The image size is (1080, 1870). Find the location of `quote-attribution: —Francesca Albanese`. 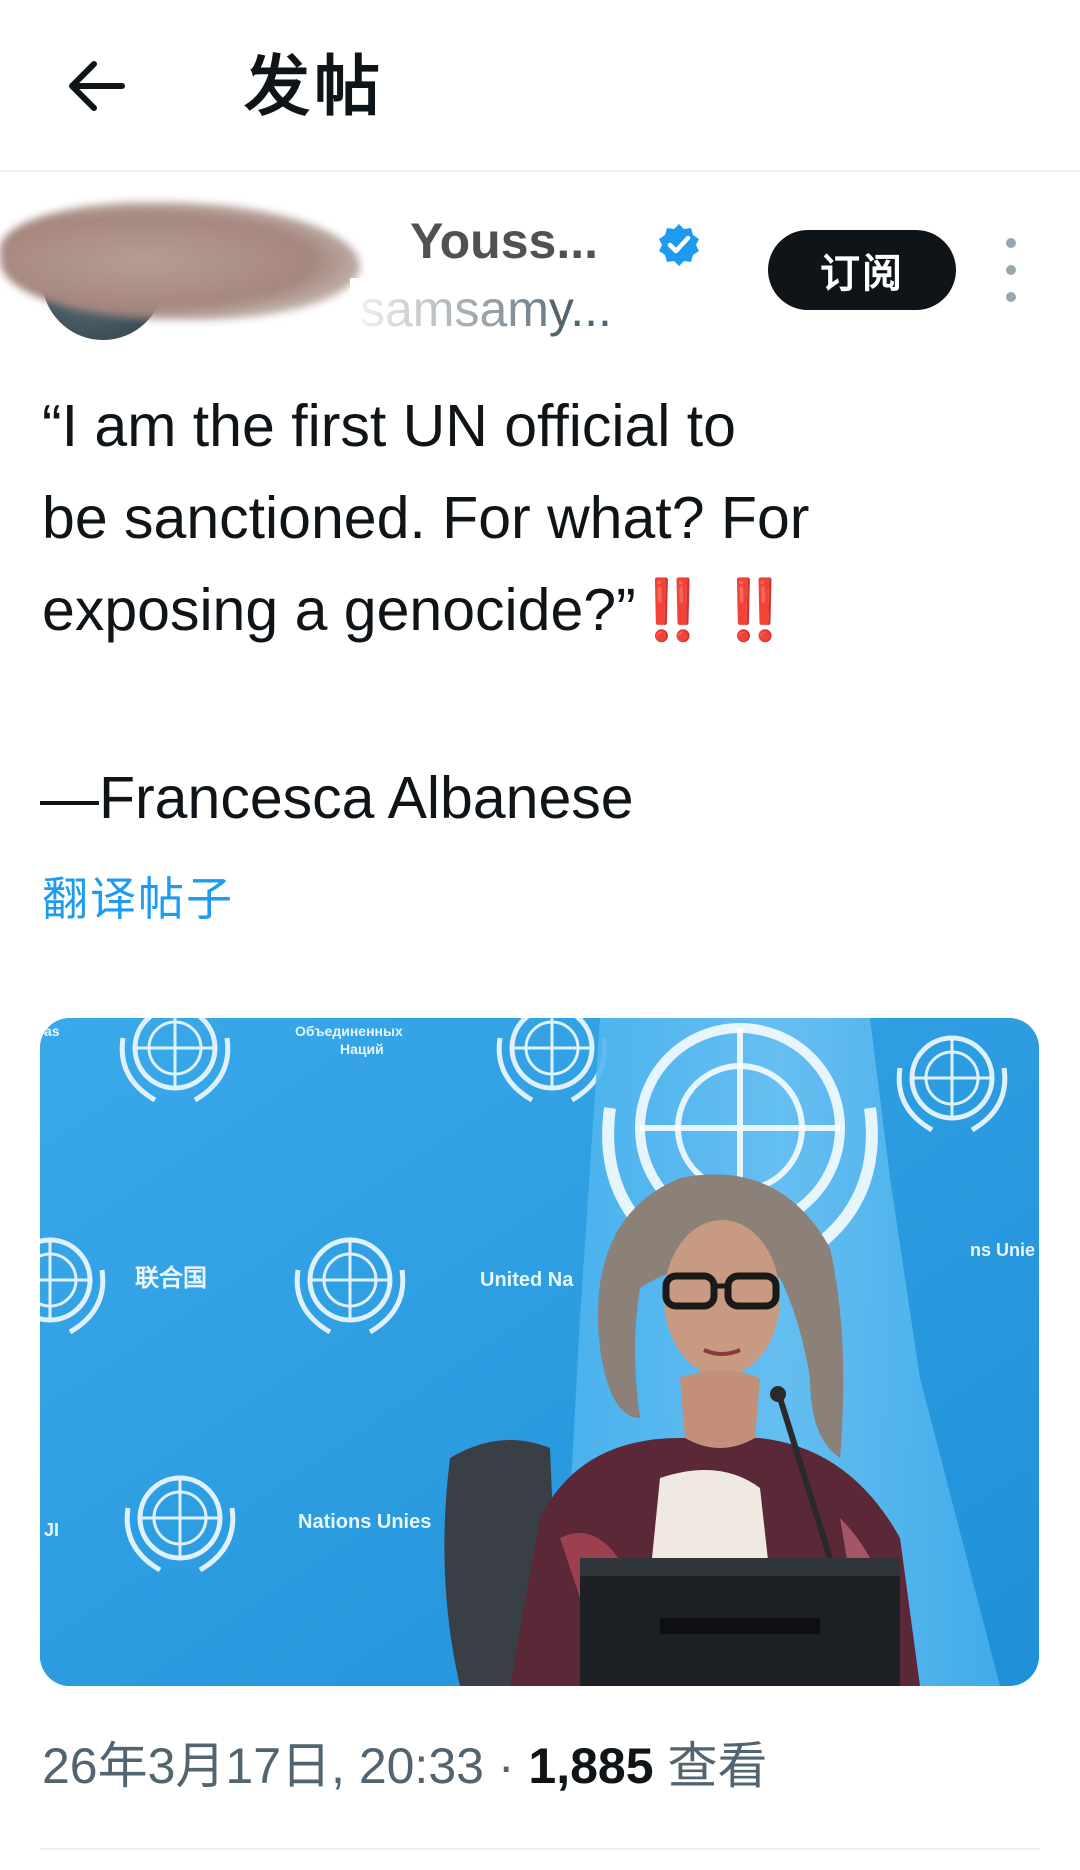

quote-attribution: —Francesca Albanese is located at coordinates (337, 798).